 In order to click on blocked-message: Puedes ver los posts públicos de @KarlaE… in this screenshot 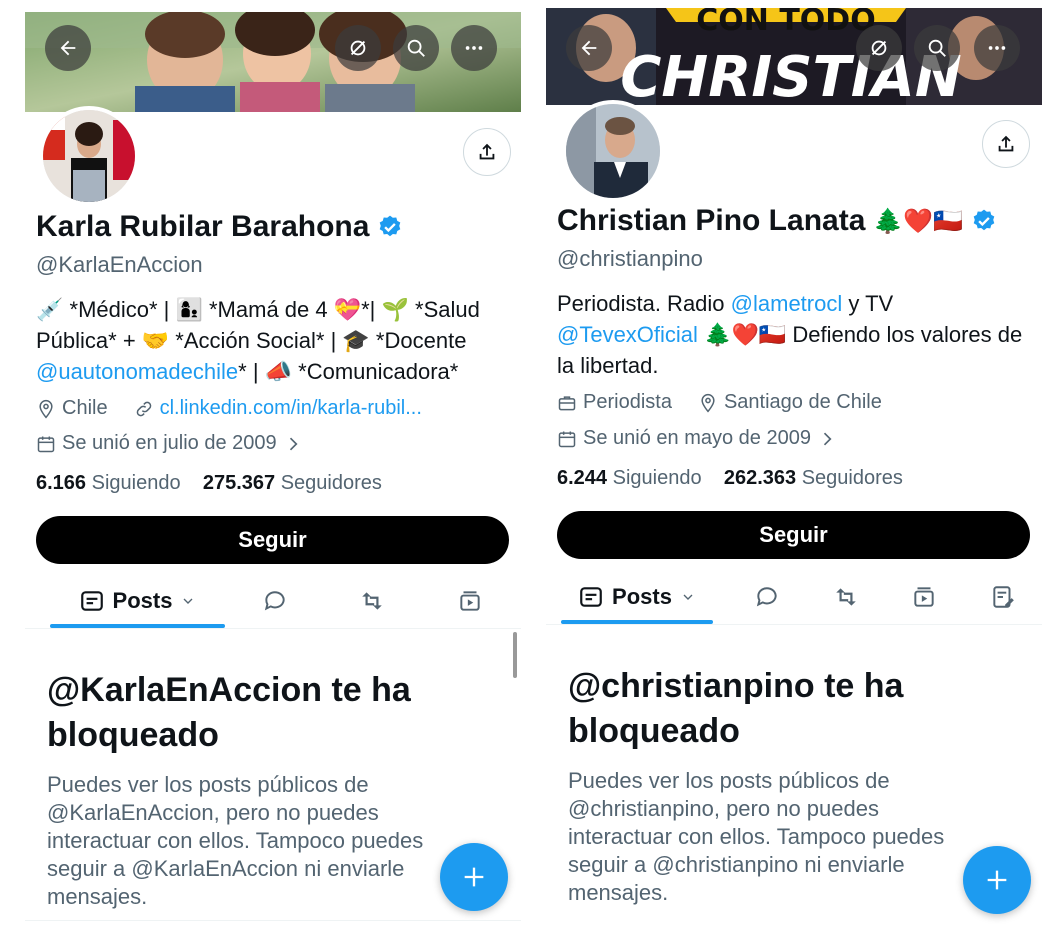, I will do `click(235, 840)`.